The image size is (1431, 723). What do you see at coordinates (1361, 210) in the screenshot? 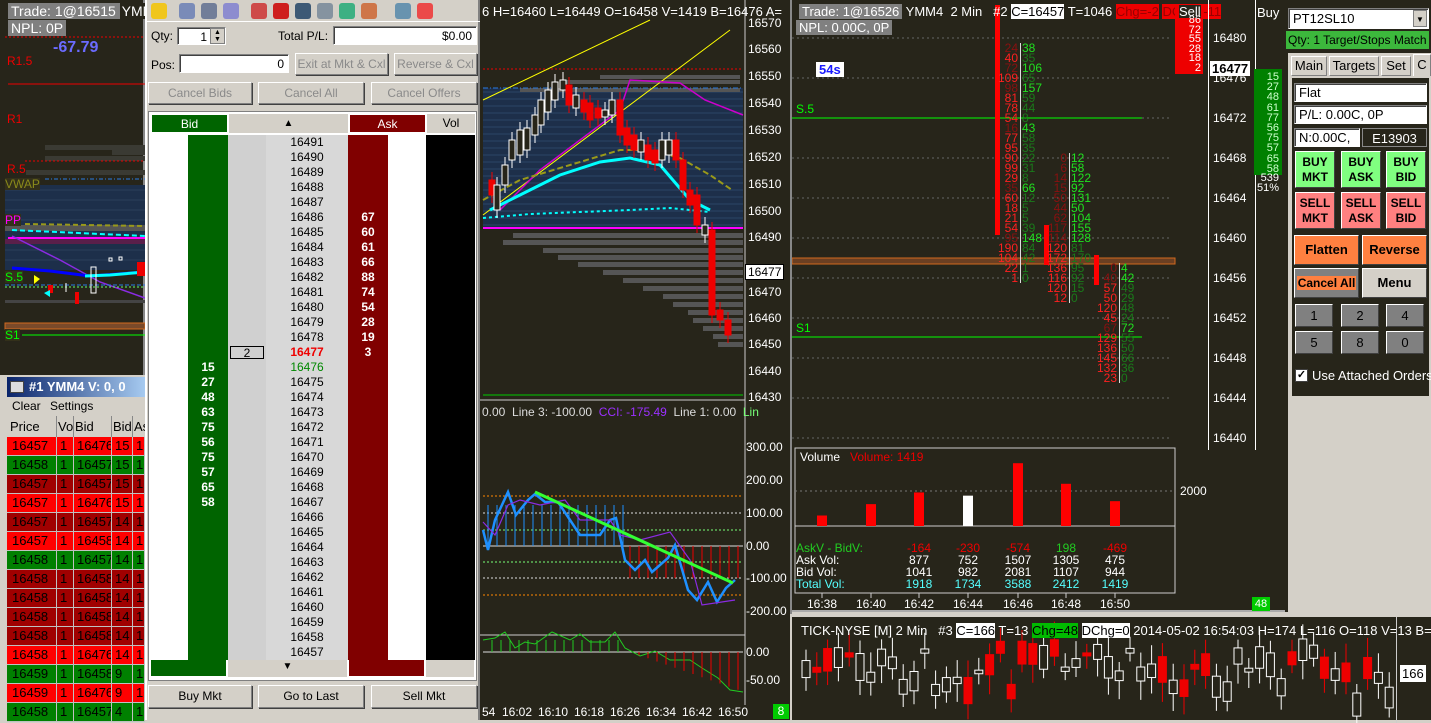
I see `sell-ask-button: SELL ASK` at bounding box center [1361, 210].